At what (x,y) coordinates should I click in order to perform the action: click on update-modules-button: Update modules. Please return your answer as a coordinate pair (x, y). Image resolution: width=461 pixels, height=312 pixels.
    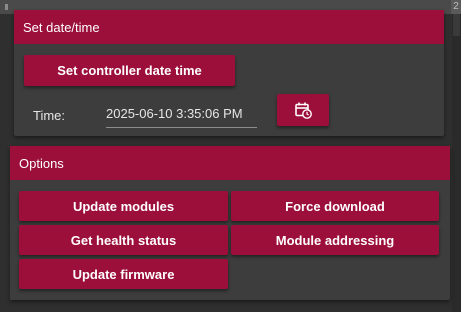
    Looking at the image, I should click on (123, 206).